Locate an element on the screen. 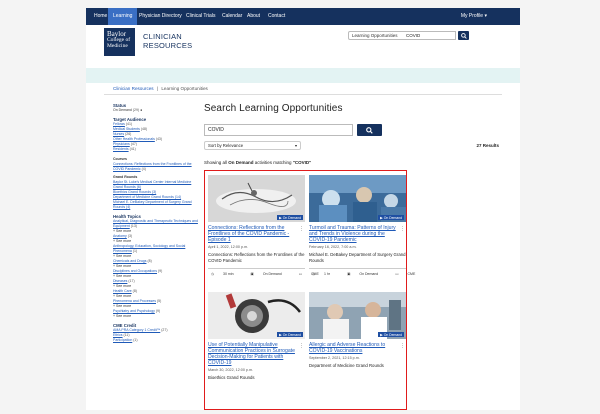 The width and height of the screenshot is (600, 414). quick-search-input: COVID is located at coordinates (429, 35).